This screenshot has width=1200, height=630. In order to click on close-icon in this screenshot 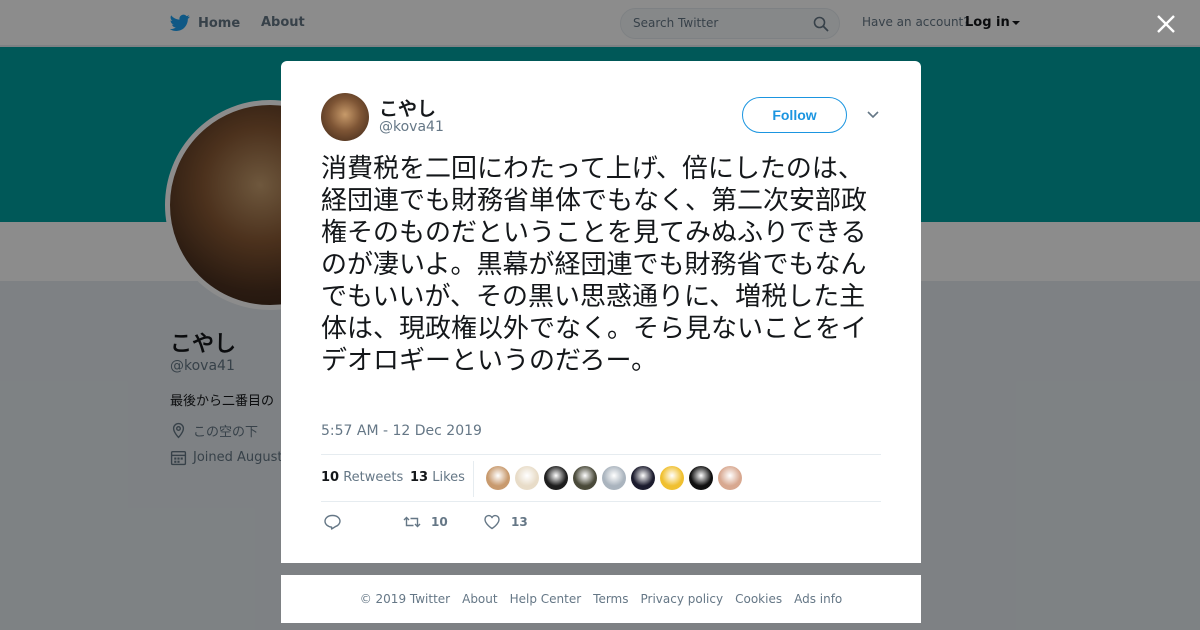, I will do `click(1166, 24)`.